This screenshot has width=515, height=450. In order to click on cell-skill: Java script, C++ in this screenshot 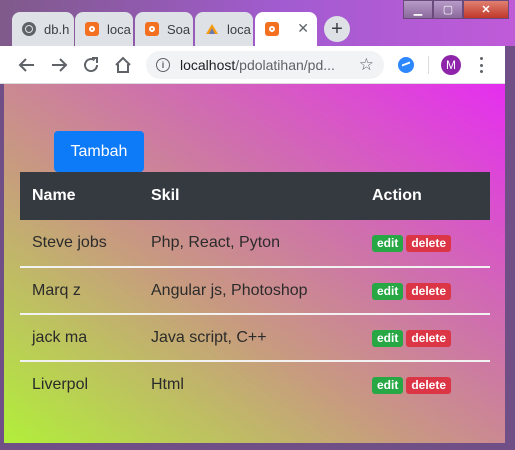, I will do `click(249, 337)`.